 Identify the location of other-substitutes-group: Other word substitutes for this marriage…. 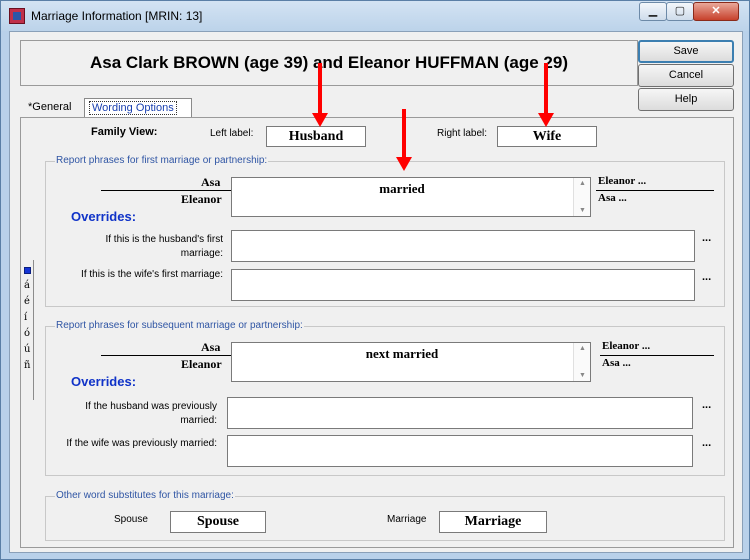
(385, 515).